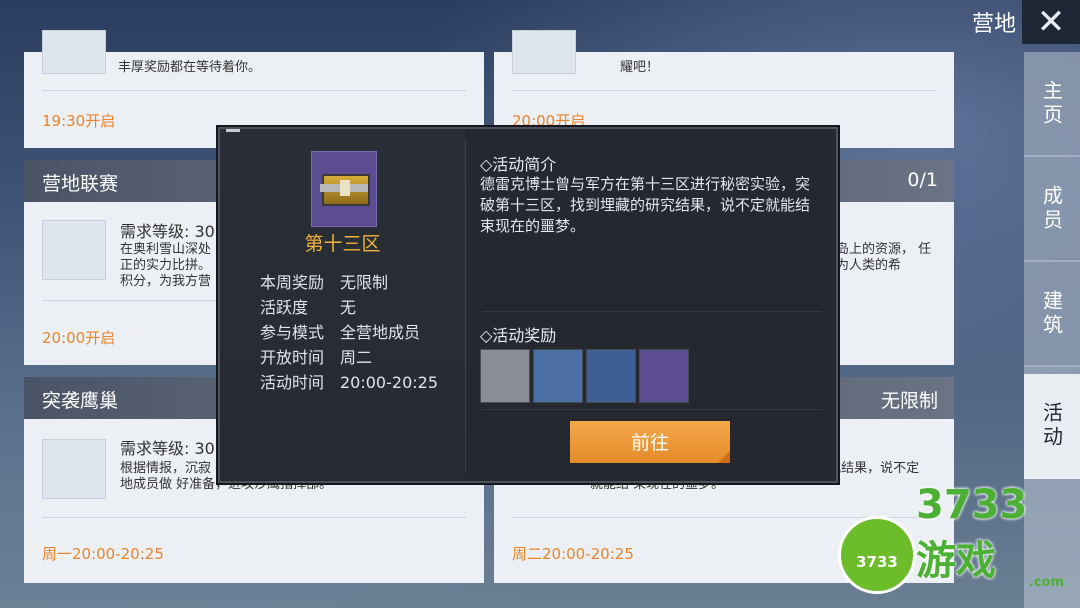 The image size is (1080, 608). I want to click on nav-item-buildings: 建筑, so click(1052, 314).